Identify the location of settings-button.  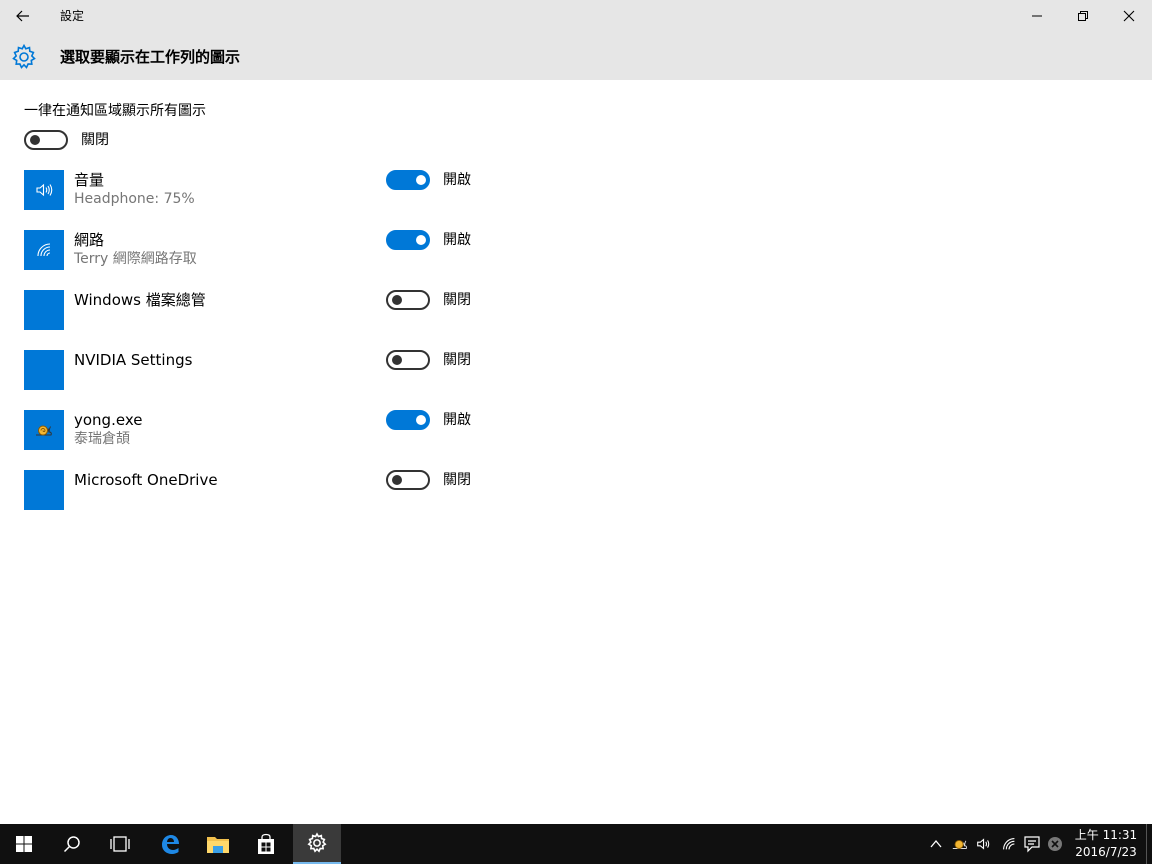
(317, 844).